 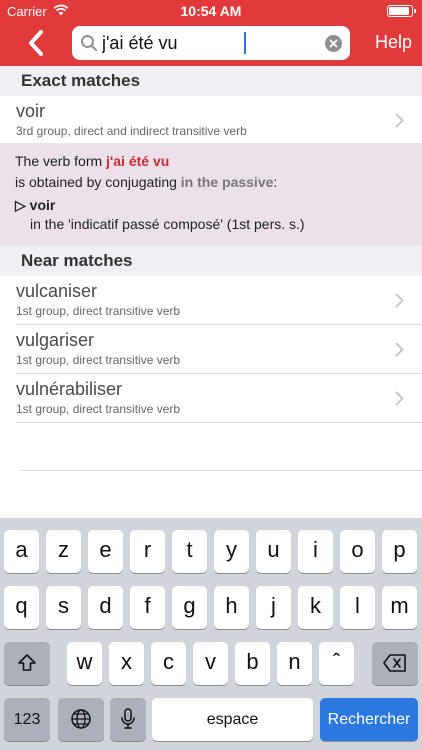 I want to click on key-c: c, so click(x=168, y=663).